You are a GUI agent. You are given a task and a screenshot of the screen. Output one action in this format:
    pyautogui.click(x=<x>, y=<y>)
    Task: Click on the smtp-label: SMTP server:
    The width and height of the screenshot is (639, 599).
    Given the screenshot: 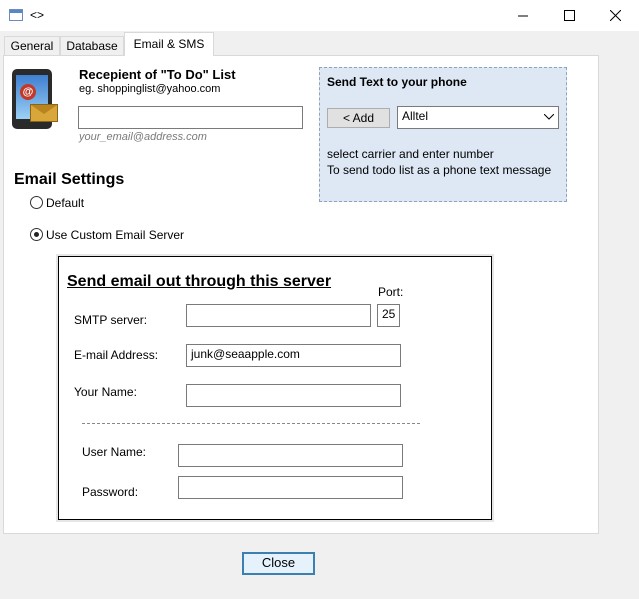 What is the action you would take?
    pyautogui.click(x=111, y=320)
    